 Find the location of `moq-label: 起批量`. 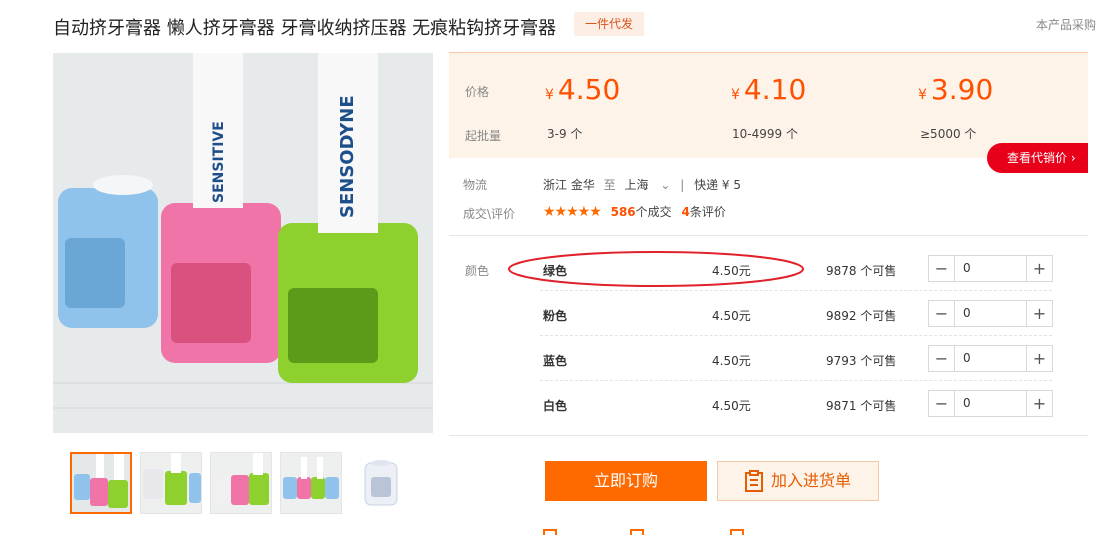

moq-label: 起批量 is located at coordinates (483, 136).